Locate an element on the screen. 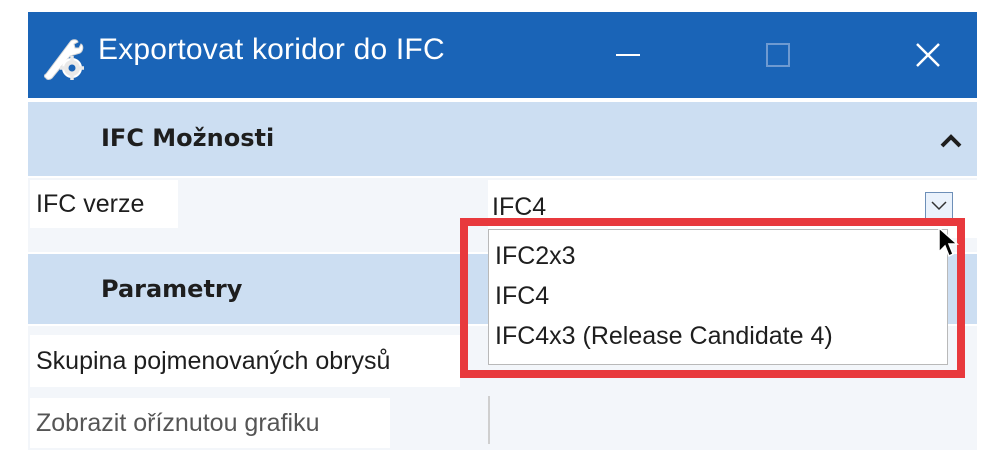 This screenshot has width=997, height=450. chevron-down-icon is located at coordinates (939, 206).